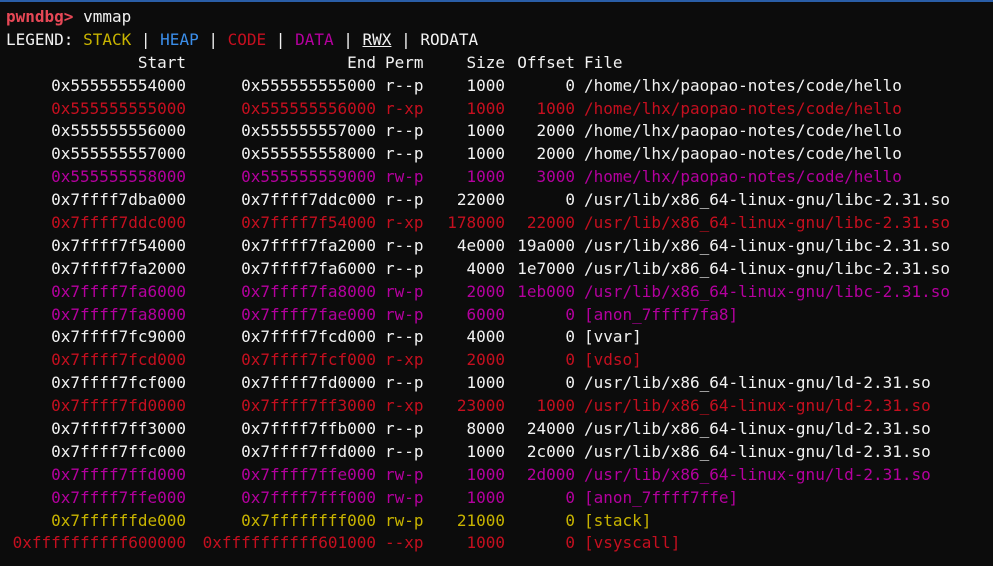 This screenshot has height=566, width=993. I want to click on legend-heap: HEAP, so click(179, 39).